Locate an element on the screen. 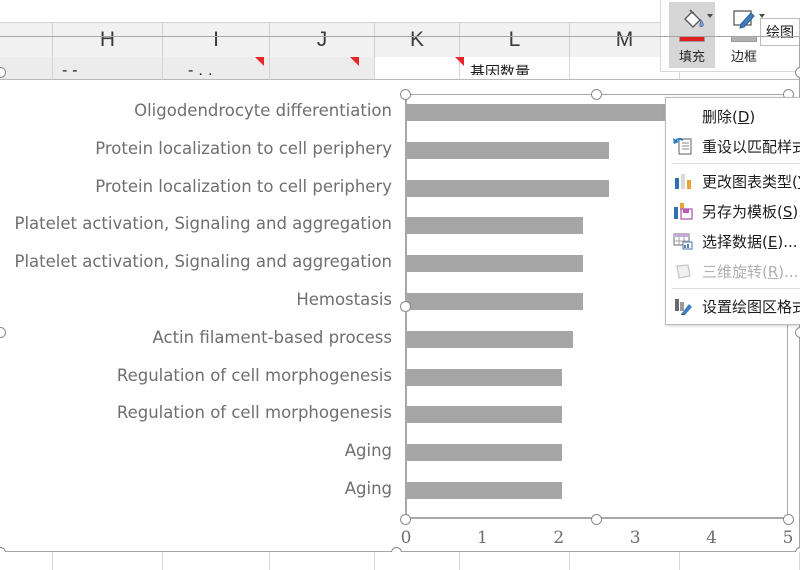 The image size is (800, 570). x-axis-tick-label: 0 is located at coordinates (406, 538).